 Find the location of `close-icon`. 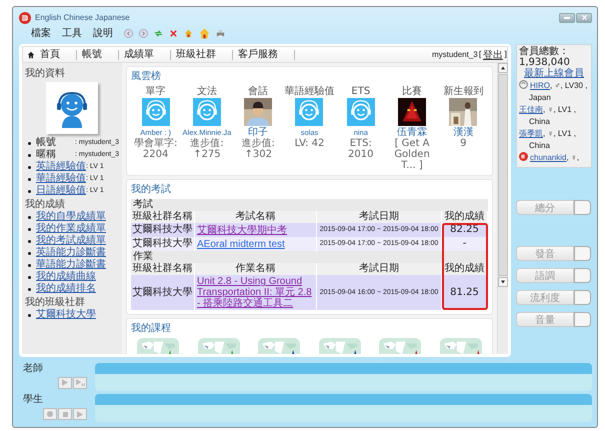

close-icon is located at coordinates (584, 17).